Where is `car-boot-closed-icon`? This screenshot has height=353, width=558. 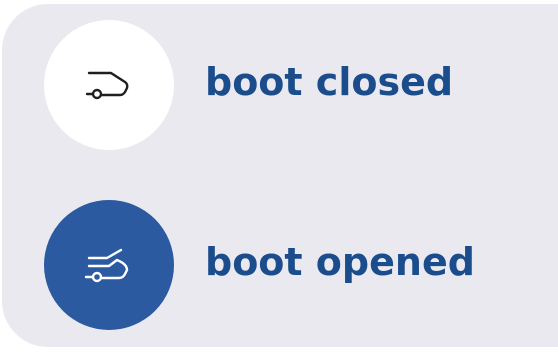
car-boot-closed-icon is located at coordinates (107, 85).